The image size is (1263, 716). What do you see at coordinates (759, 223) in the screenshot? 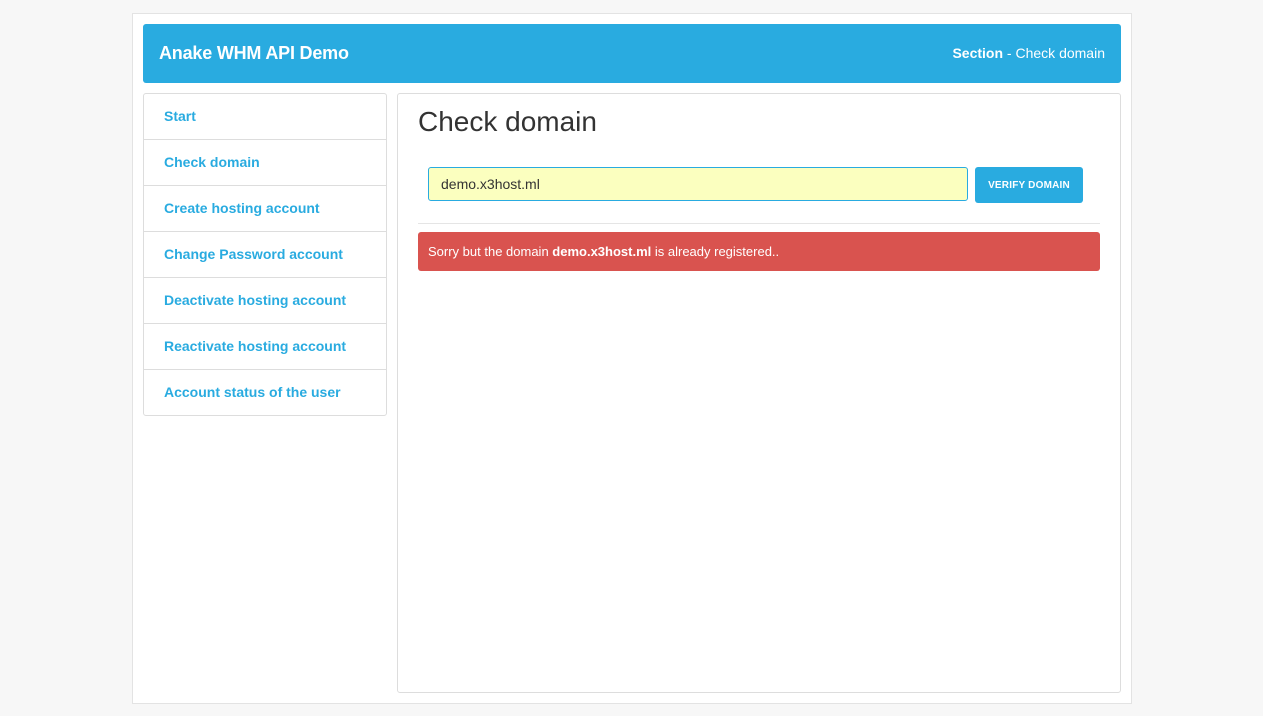
I see `divider` at bounding box center [759, 223].